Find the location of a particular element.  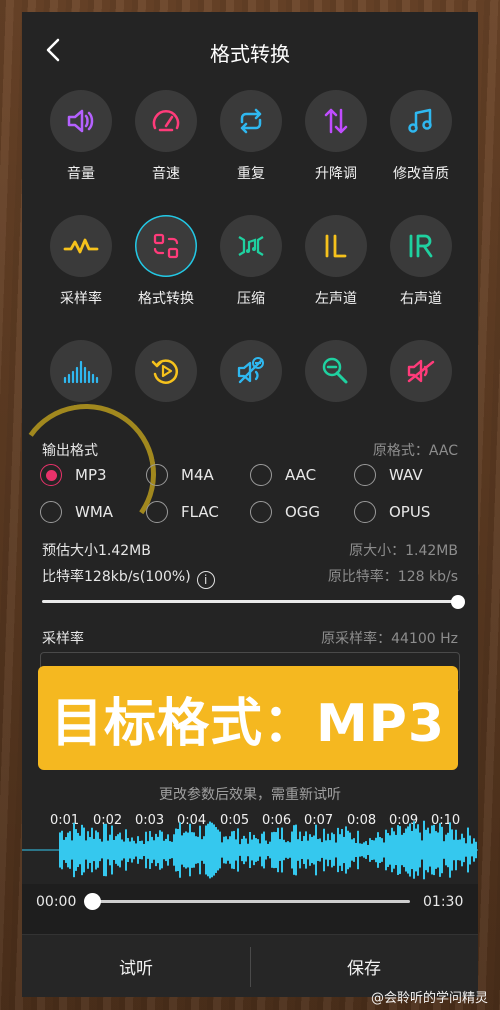

tool-sample-rate: 采样率 is located at coordinates (81, 261).